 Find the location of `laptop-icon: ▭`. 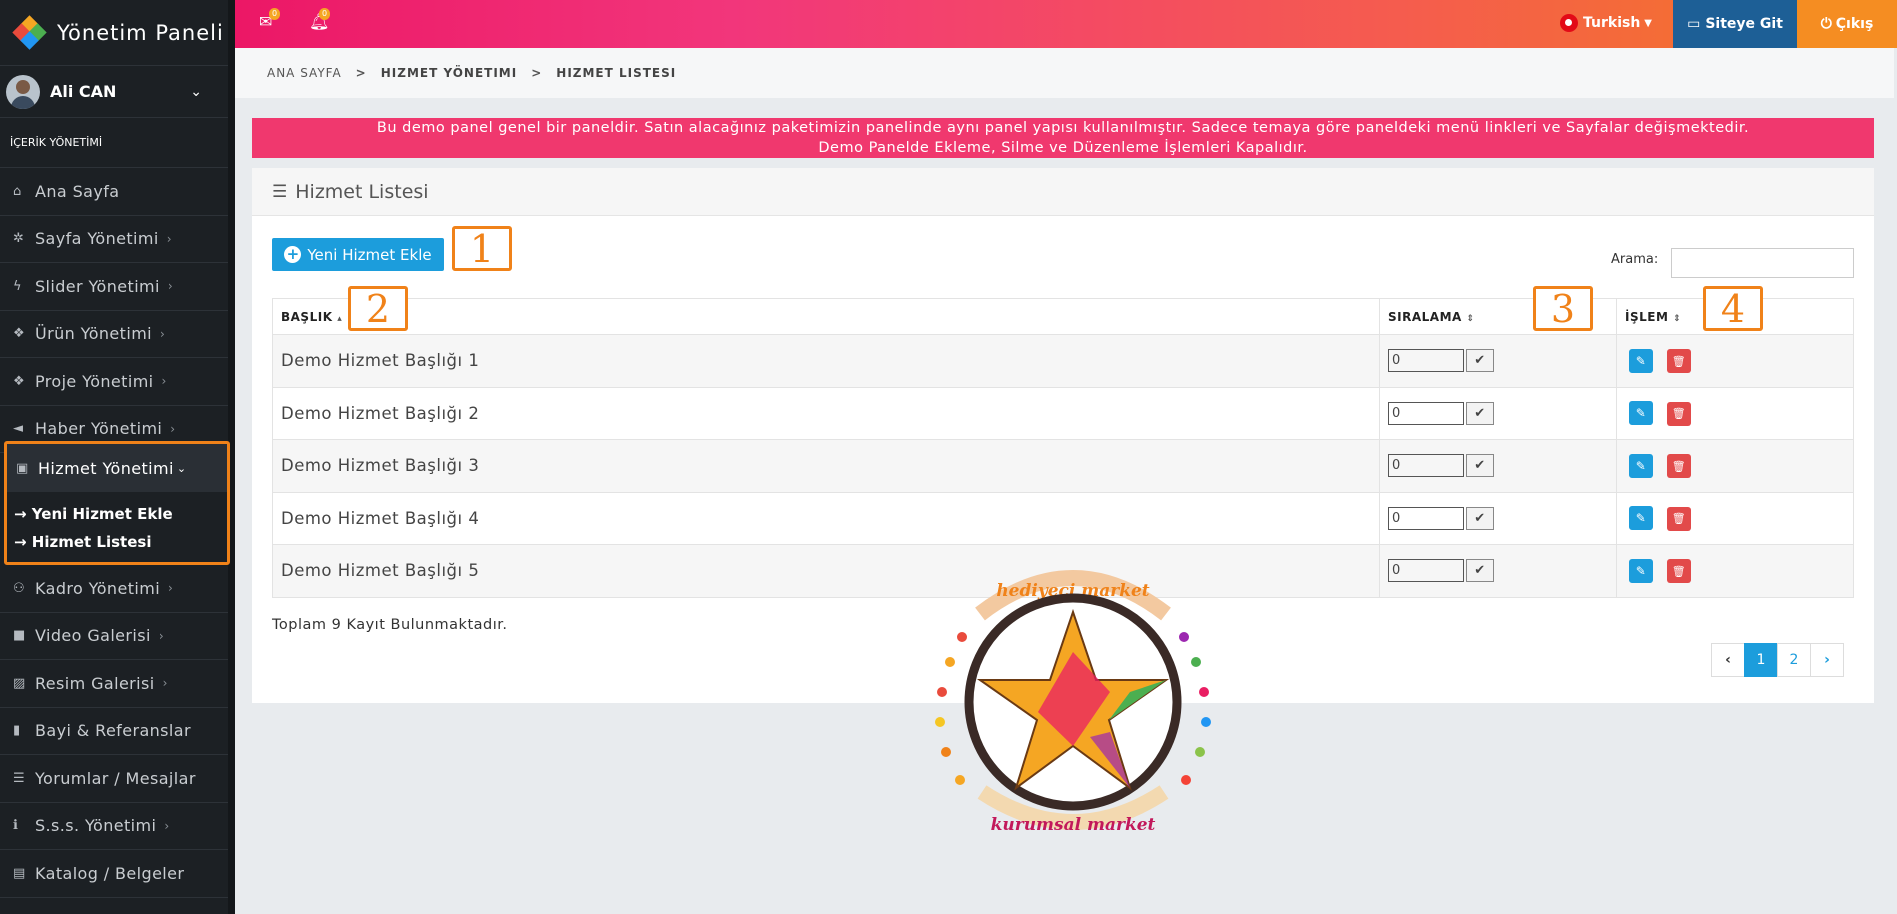

laptop-icon: ▭ is located at coordinates (1694, 24).